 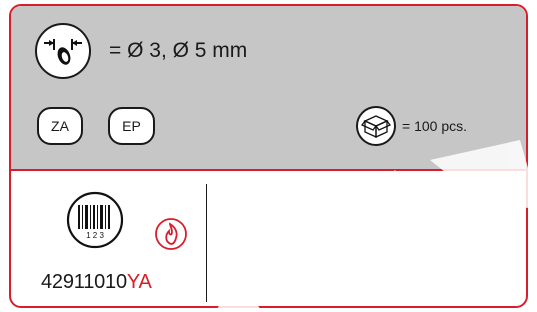 I want to click on tag-ep-label: EP, so click(x=131, y=126).